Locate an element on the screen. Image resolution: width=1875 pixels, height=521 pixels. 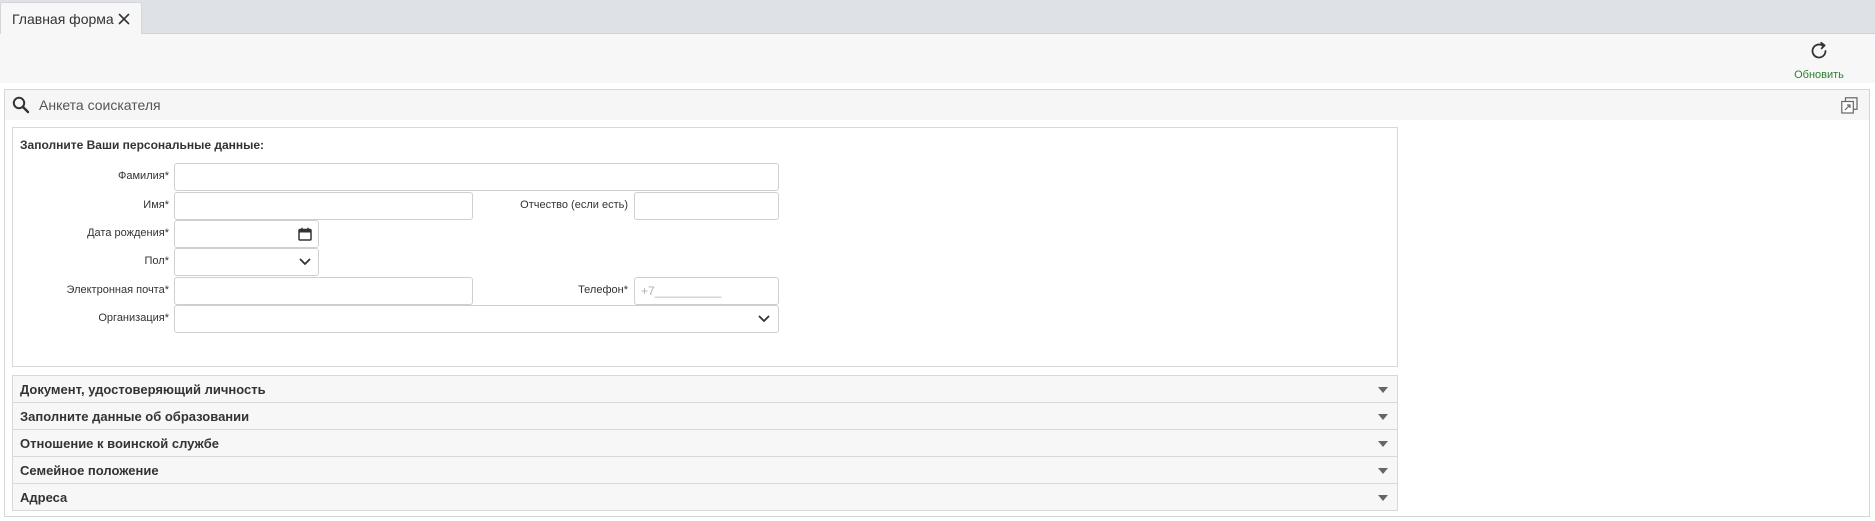
phone-label: Телефон* is located at coordinates (603, 290).